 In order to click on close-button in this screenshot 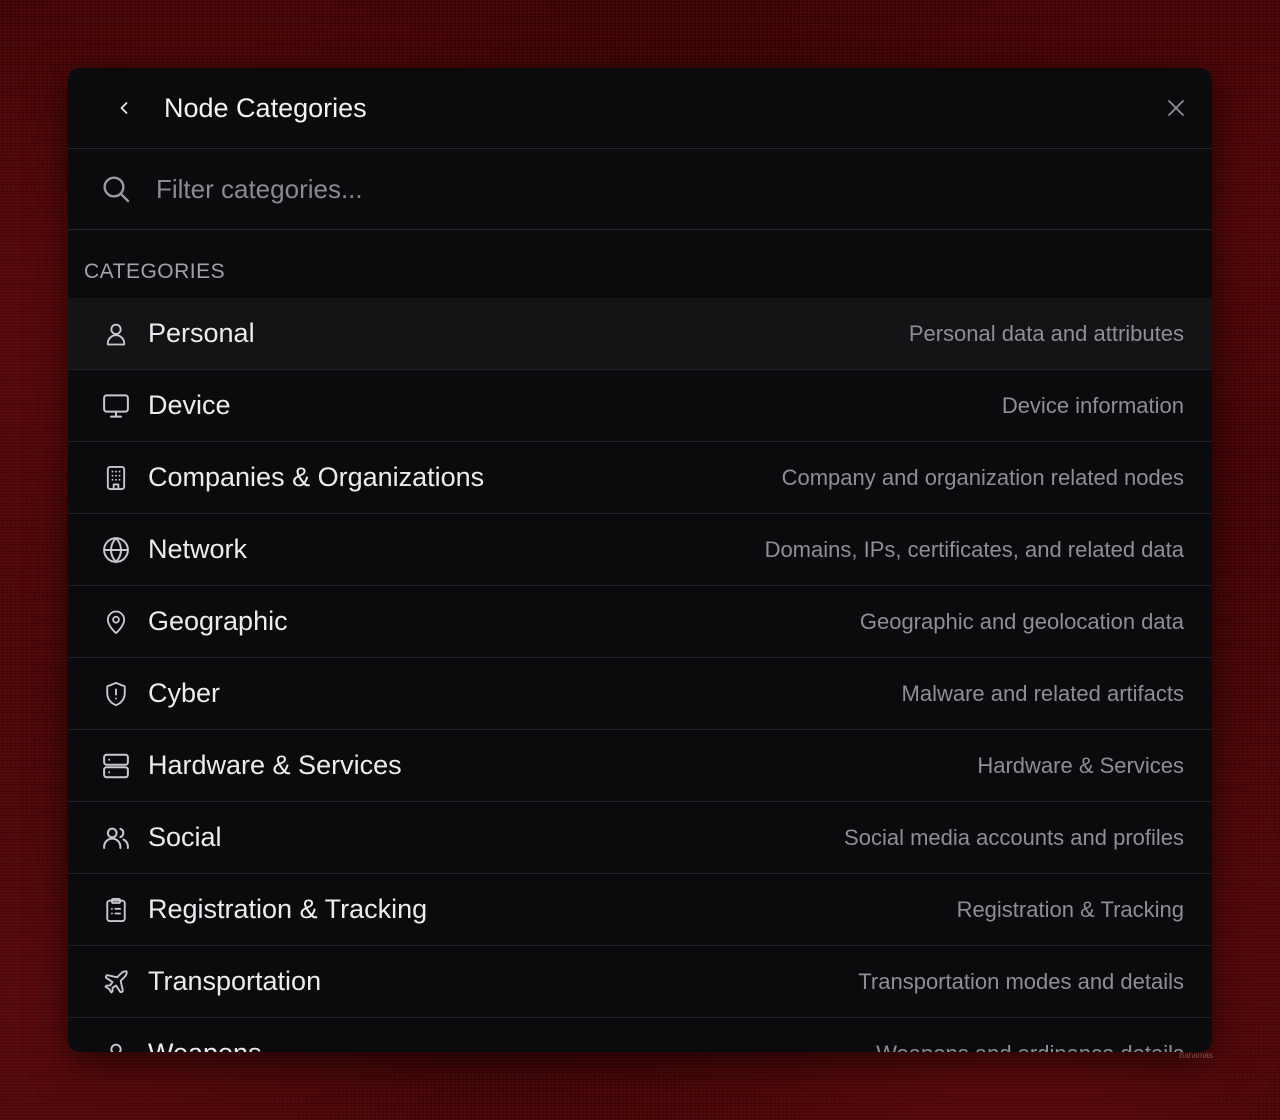, I will do `click(1176, 108)`.